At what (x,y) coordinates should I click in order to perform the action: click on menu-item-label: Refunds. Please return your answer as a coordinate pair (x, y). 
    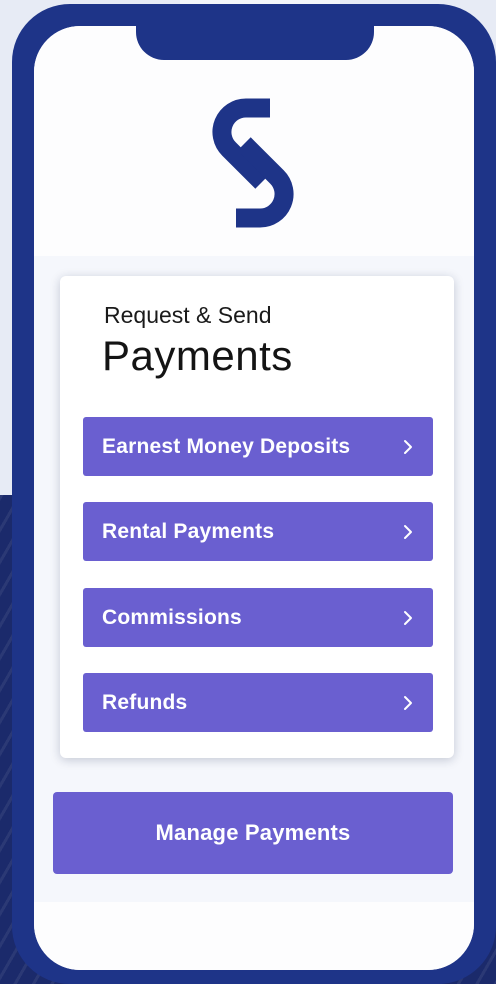
    Looking at the image, I should click on (145, 702).